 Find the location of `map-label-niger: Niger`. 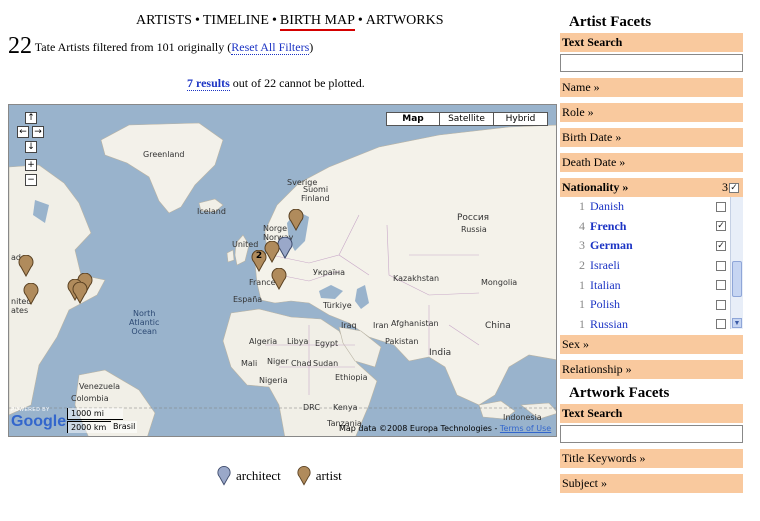

map-label-niger: Niger is located at coordinates (278, 361).